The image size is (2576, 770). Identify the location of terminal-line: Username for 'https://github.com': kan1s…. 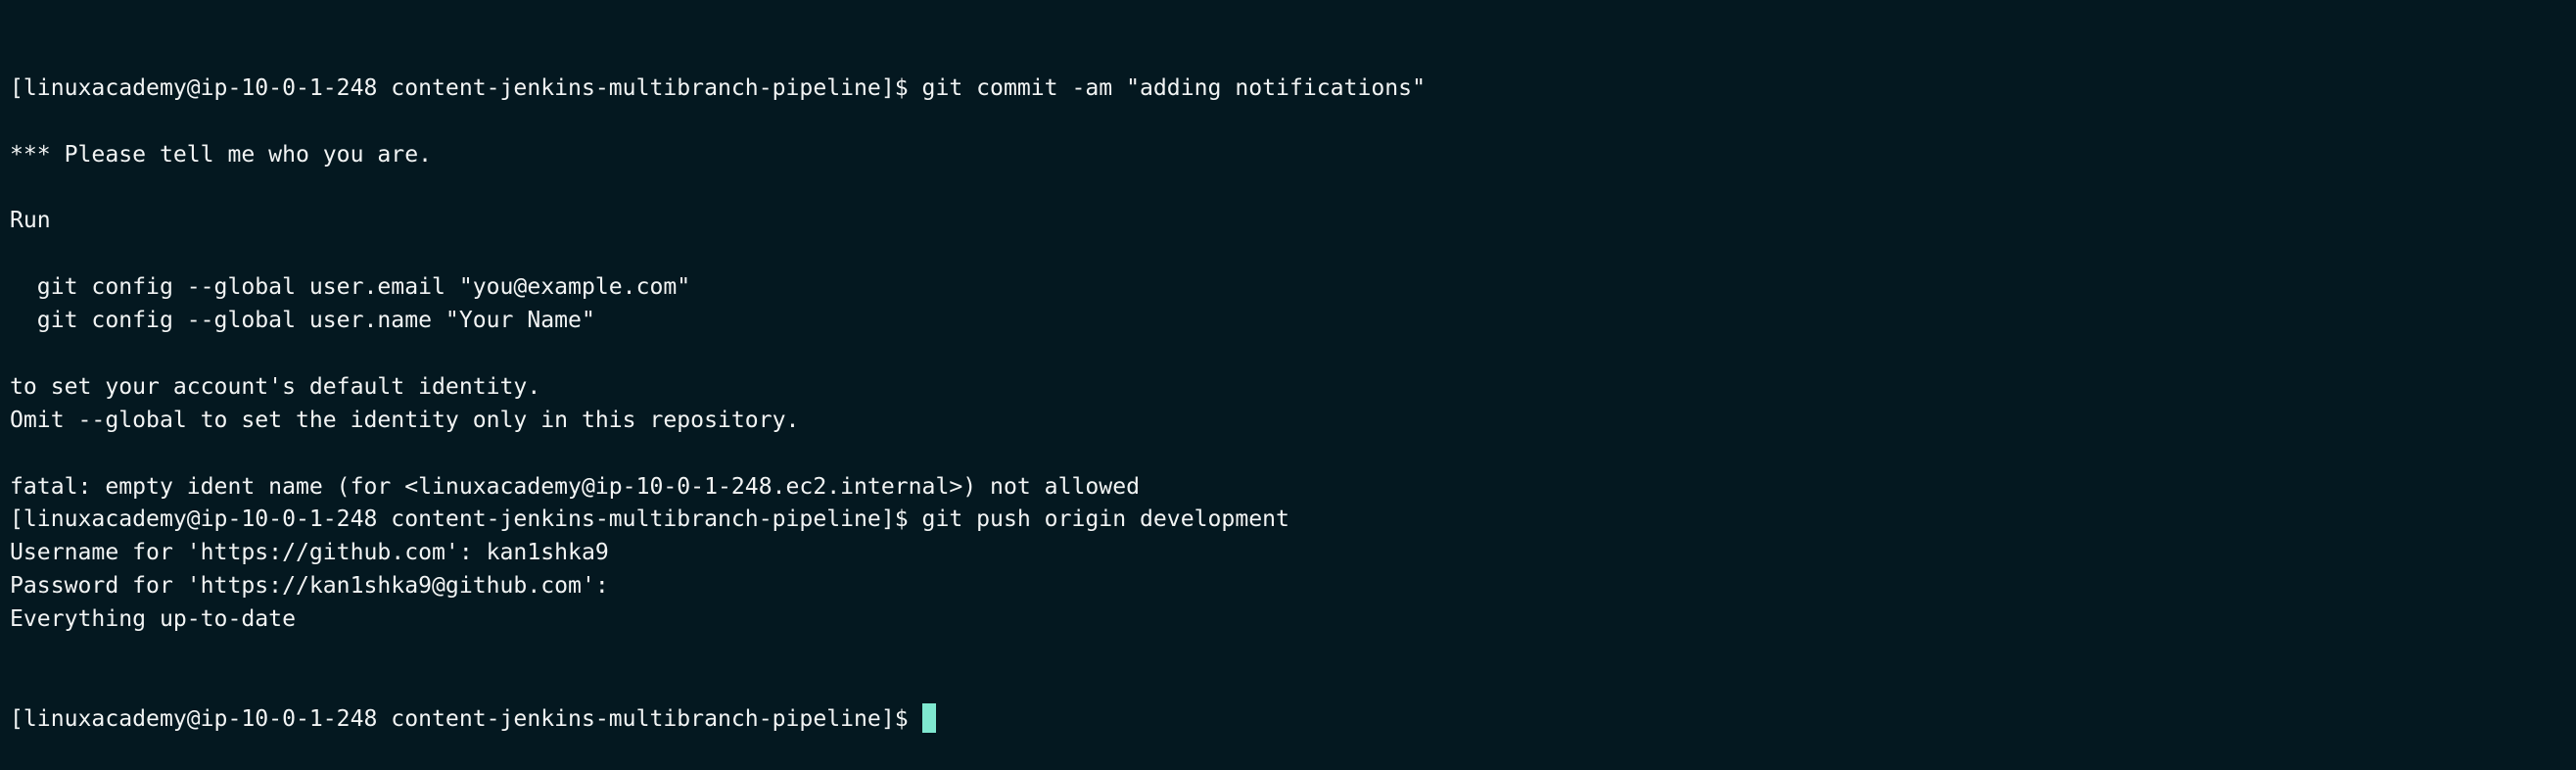
(309, 553).